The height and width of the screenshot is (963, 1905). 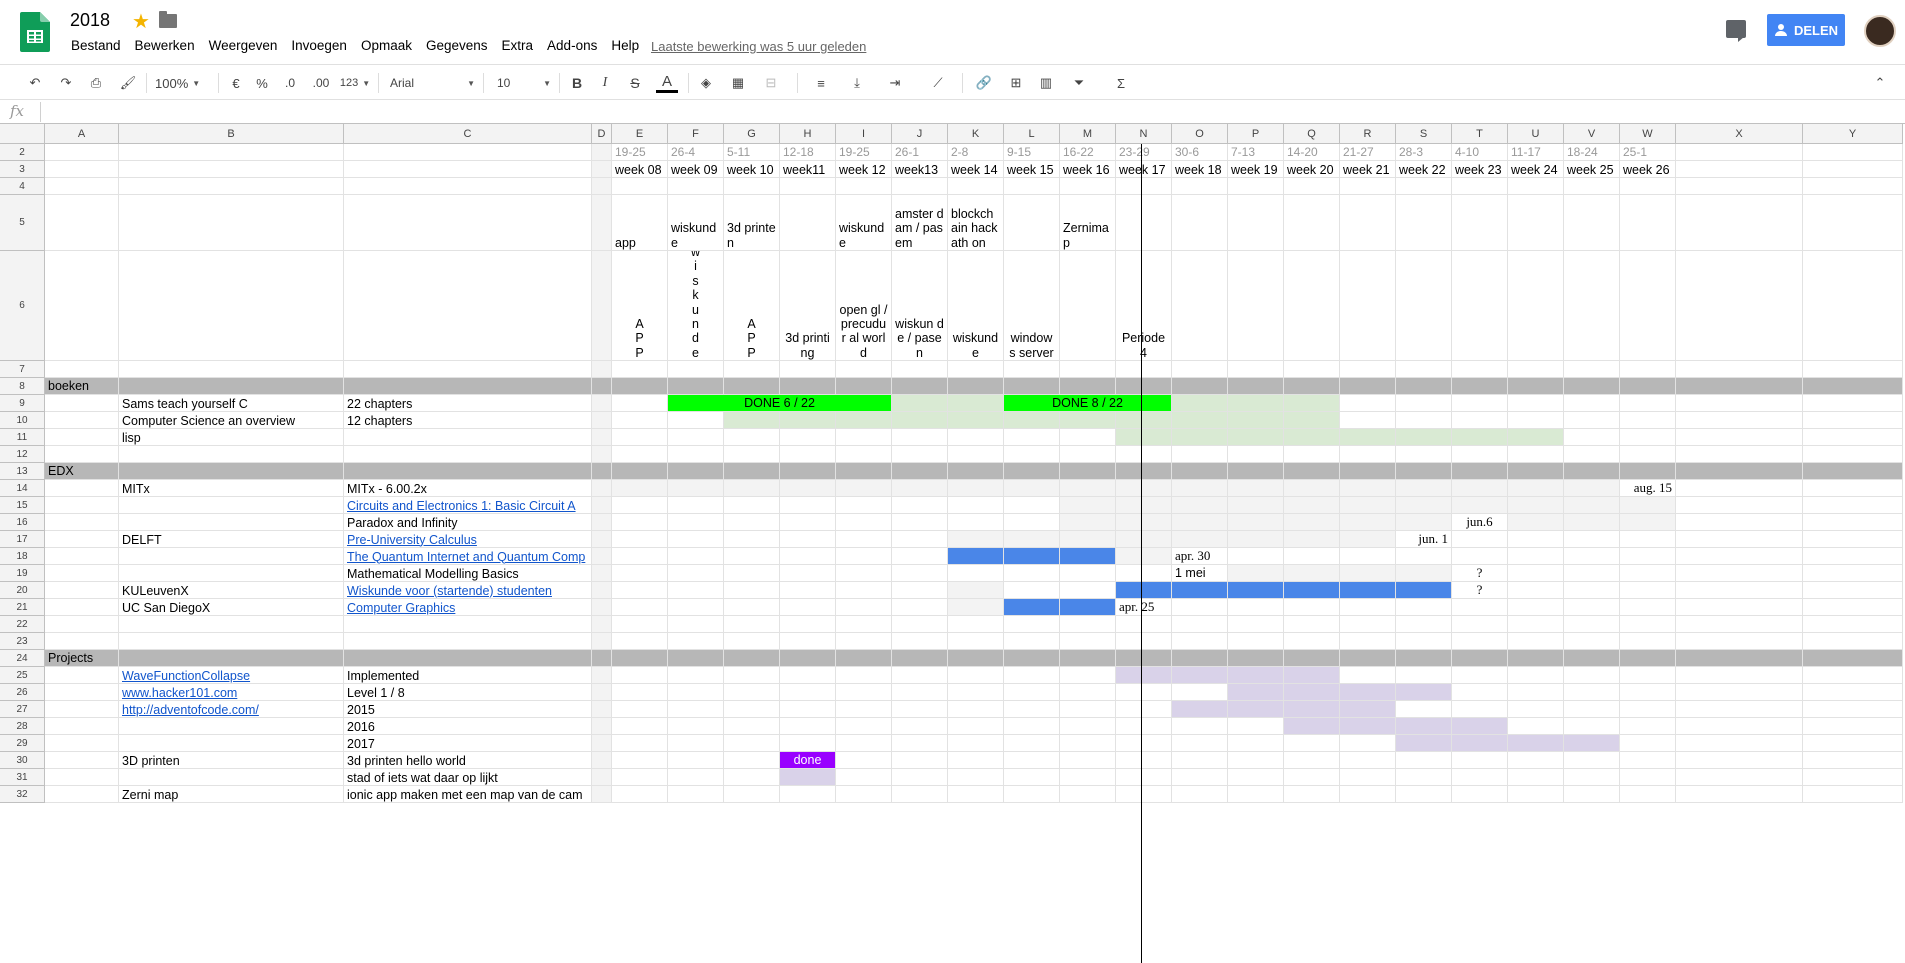 I want to click on insert-chart-icon: ▥, so click(x=1046, y=83).